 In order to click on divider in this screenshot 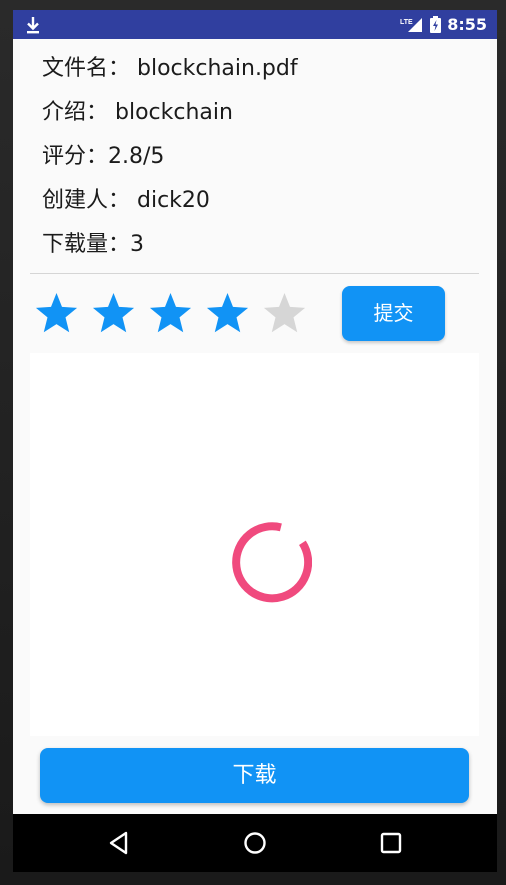, I will do `click(254, 273)`.